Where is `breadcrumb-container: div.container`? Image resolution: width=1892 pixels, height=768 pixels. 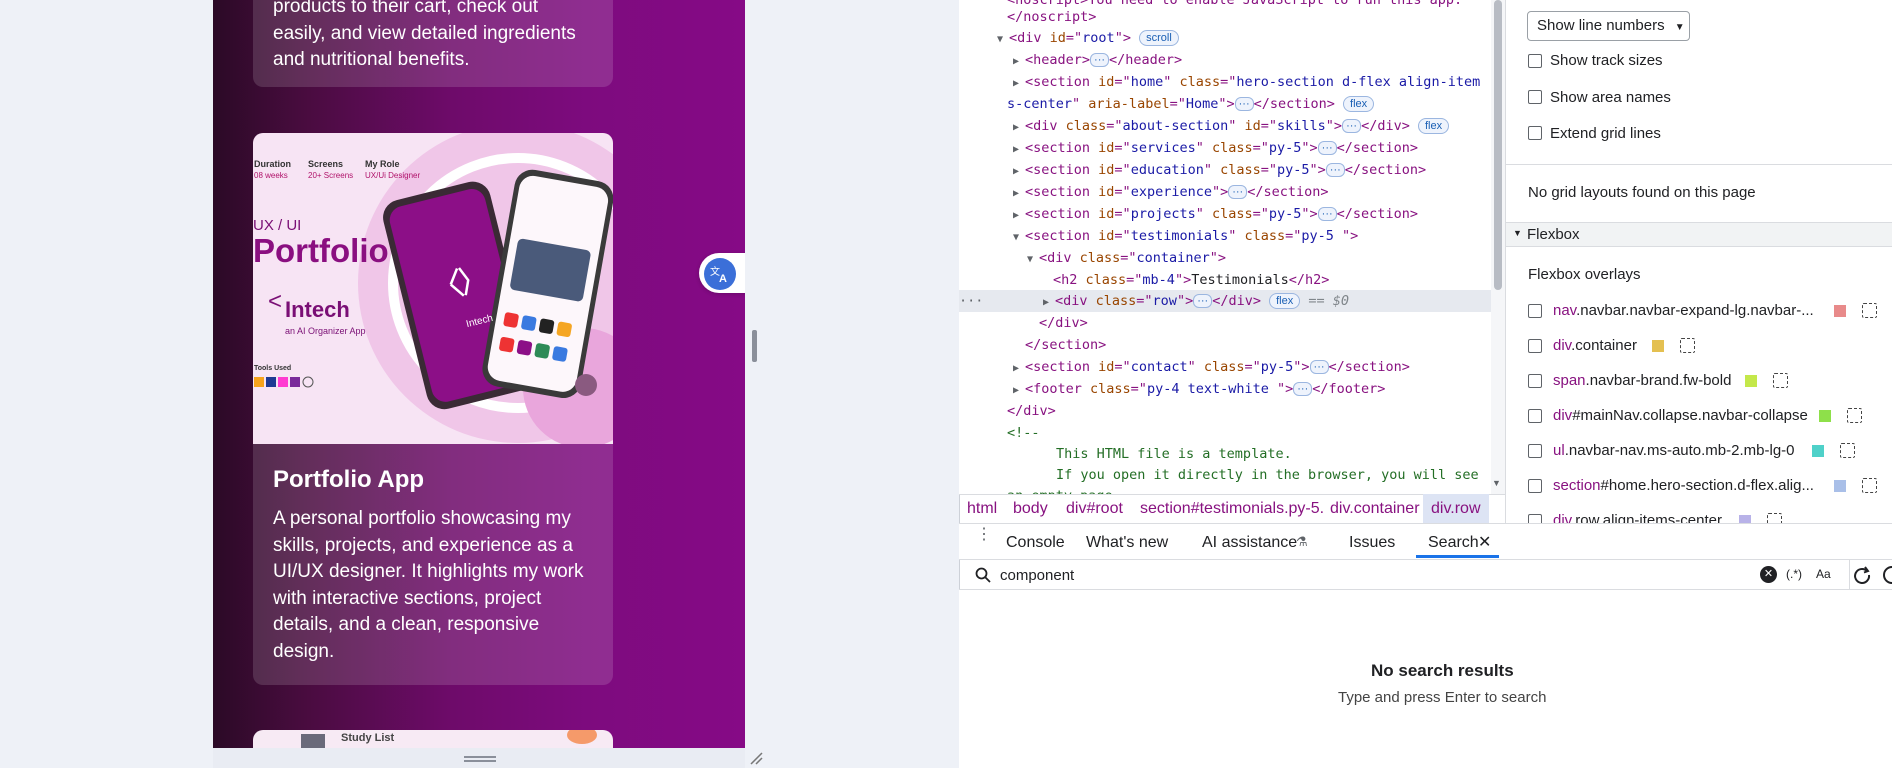 breadcrumb-container: div.container is located at coordinates (1375, 509).